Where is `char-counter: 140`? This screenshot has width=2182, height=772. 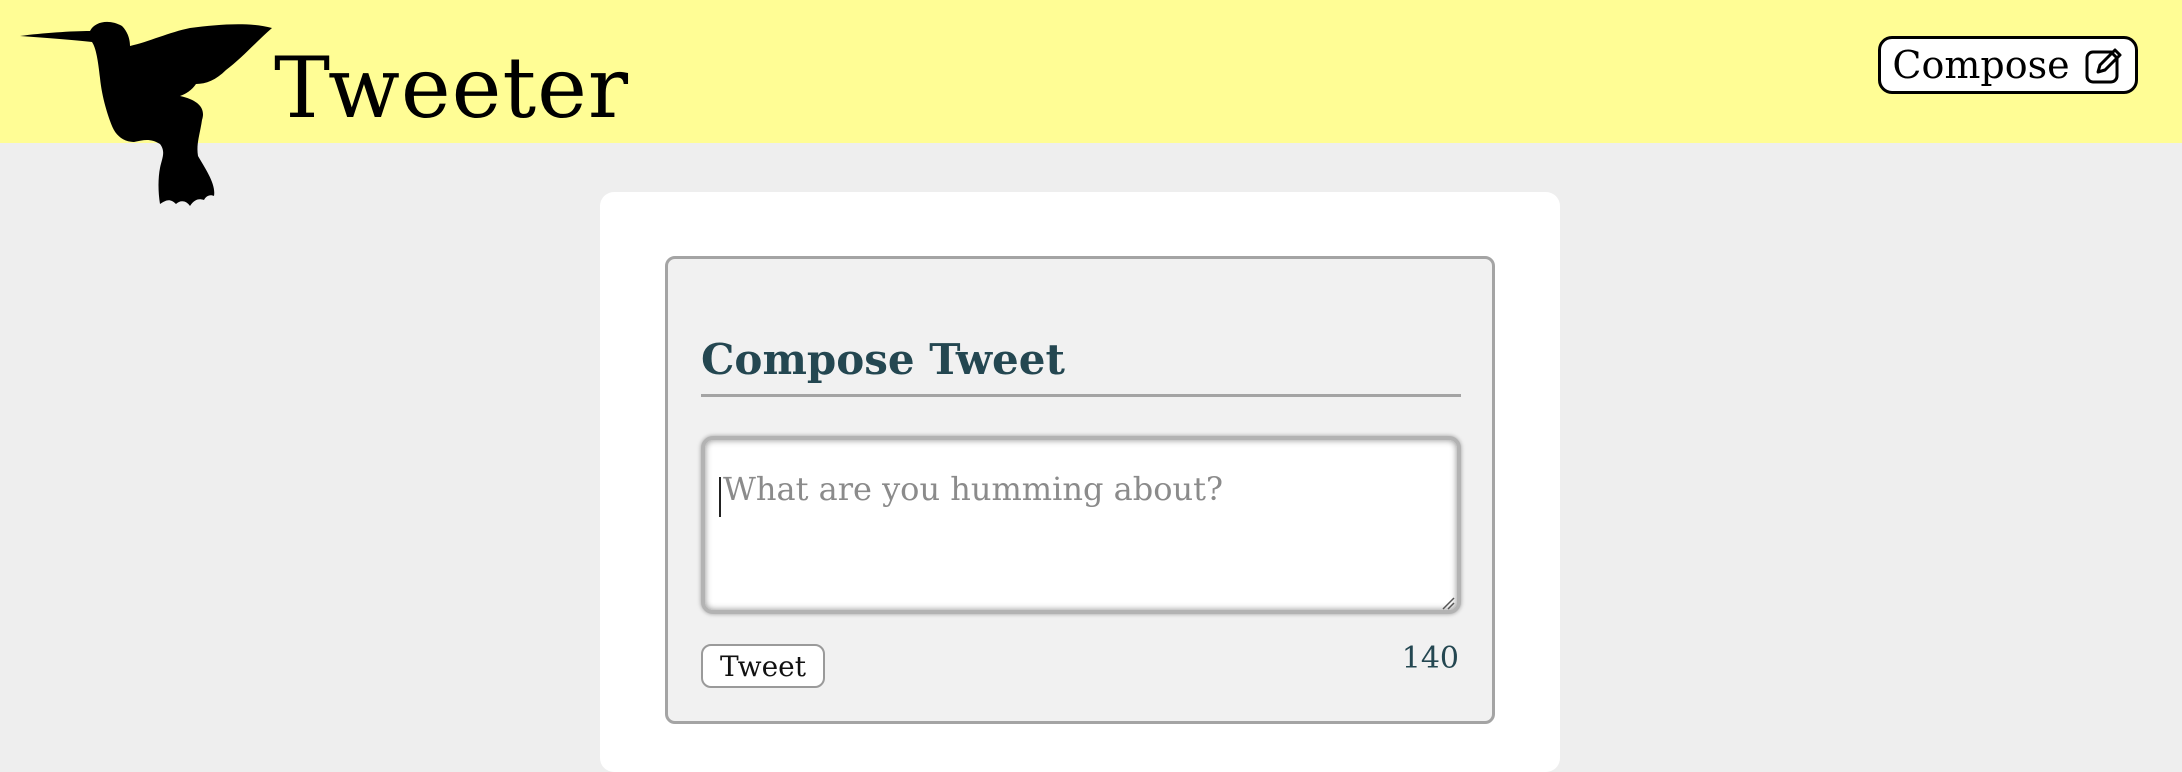 char-counter: 140 is located at coordinates (1430, 658).